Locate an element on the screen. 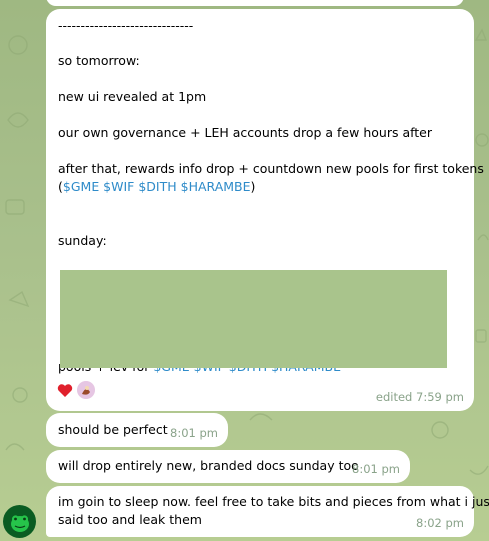 This screenshot has width=489, height=541. token-links: $GME $WIF $DITH $HARAMBE is located at coordinates (157, 186).